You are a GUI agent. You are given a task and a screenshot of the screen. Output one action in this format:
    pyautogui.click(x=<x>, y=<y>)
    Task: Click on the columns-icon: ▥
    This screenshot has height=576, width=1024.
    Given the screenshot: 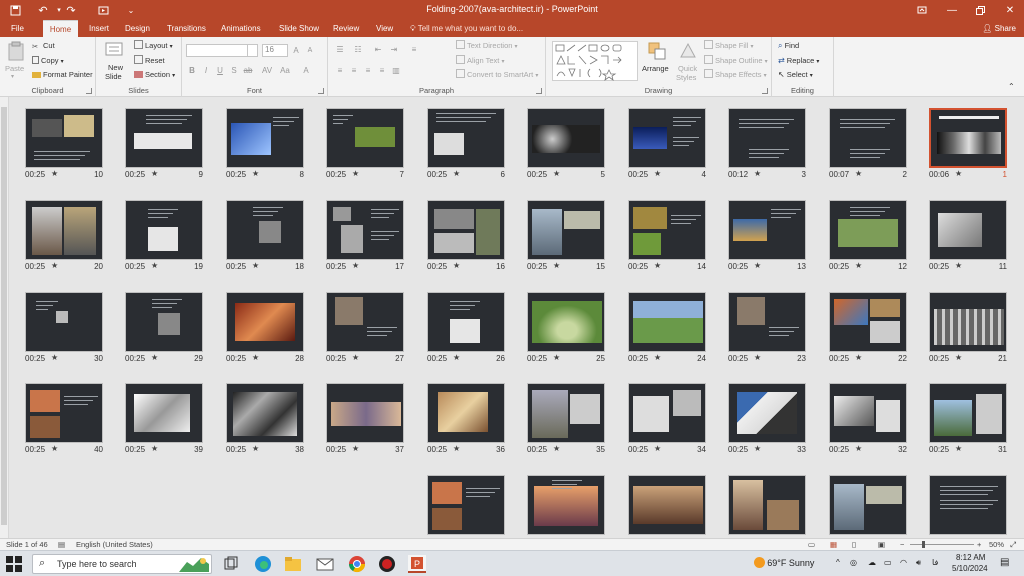 What is the action you would take?
    pyautogui.click(x=396, y=71)
    